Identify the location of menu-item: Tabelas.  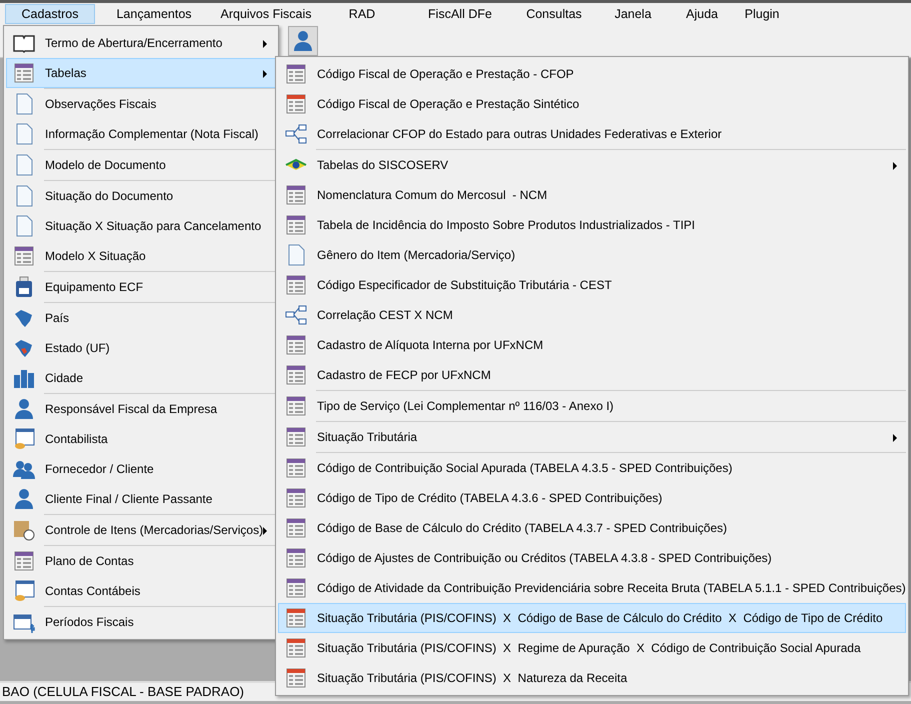
(141, 73).